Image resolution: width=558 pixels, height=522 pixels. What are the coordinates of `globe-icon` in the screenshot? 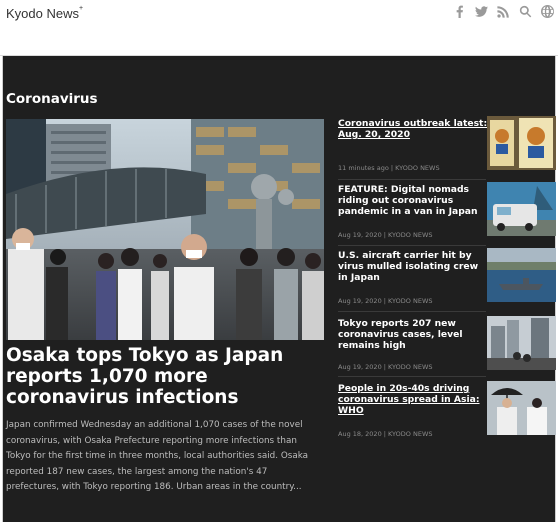 It's located at (547, 11).